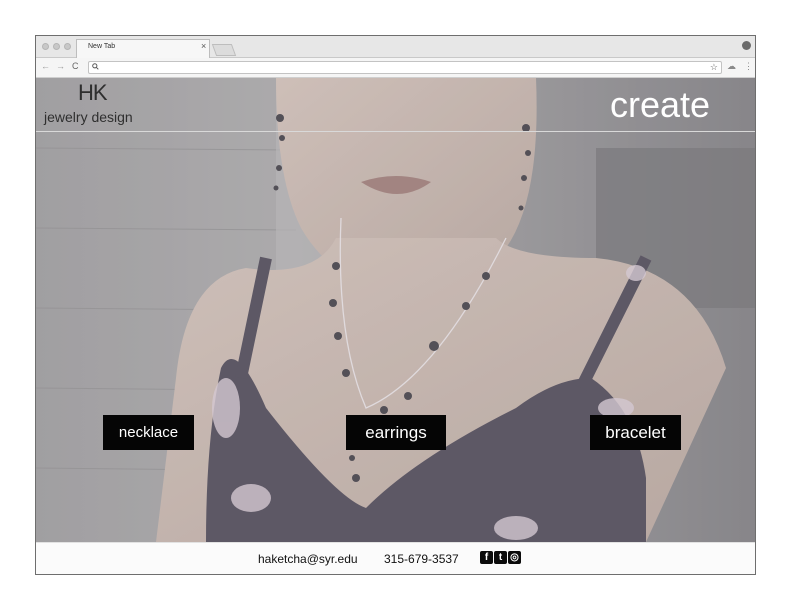  What do you see at coordinates (203, 46) in the screenshot?
I see `tab-close-icon: ×` at bounding box center [203, 46].